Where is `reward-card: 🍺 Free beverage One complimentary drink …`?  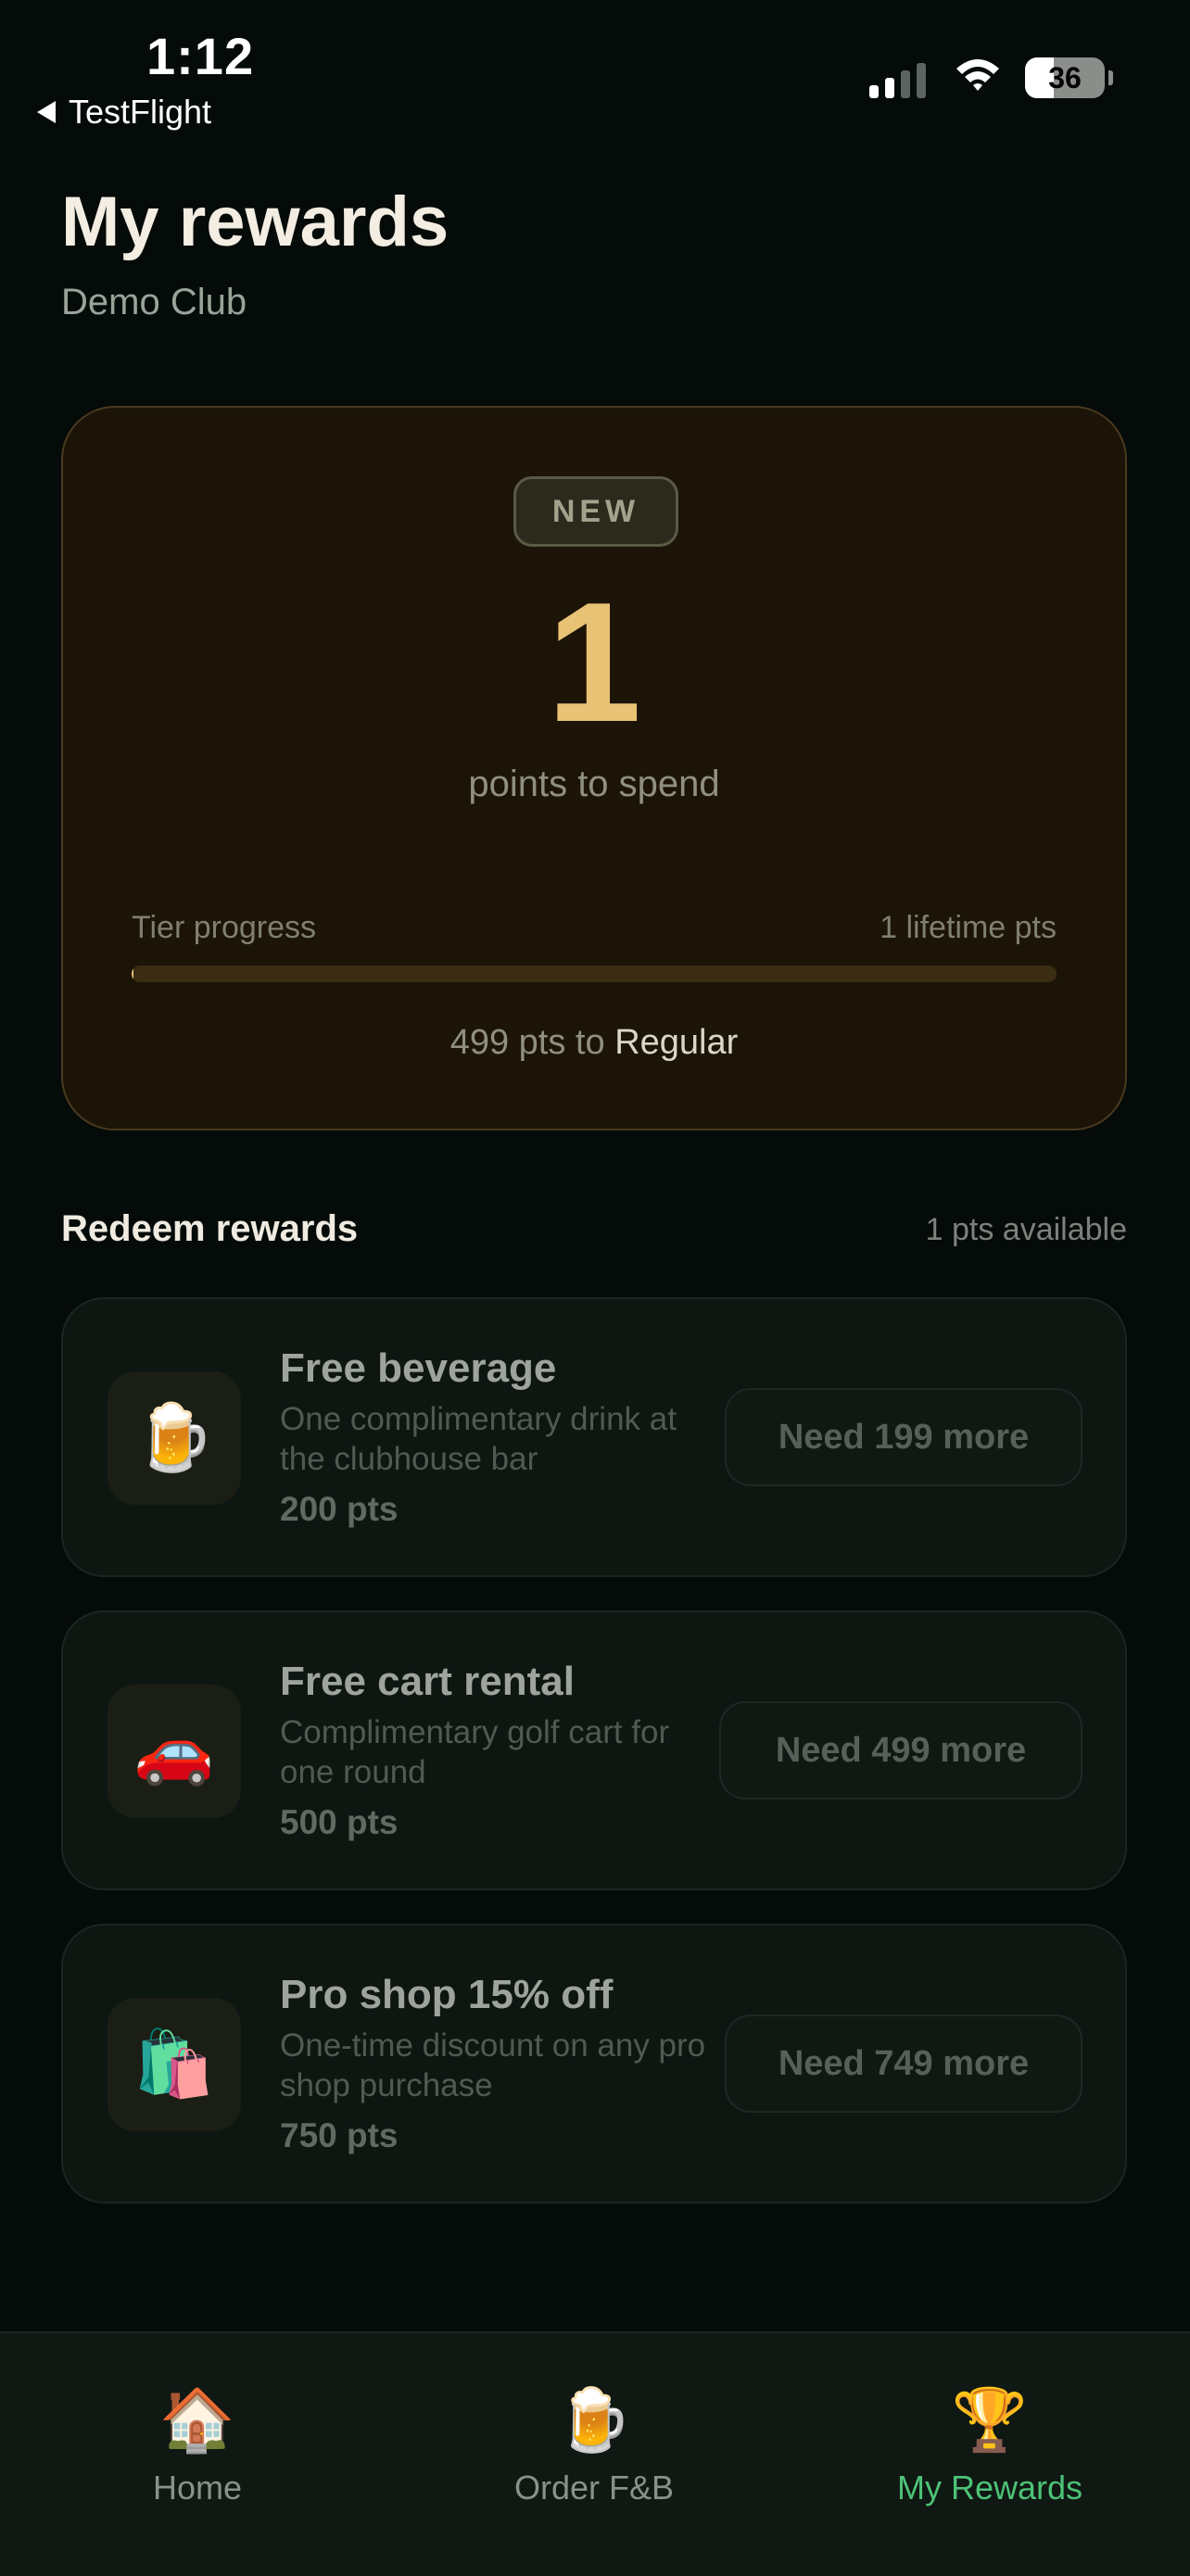
reward-card: 🍺 Free beverage One complimentary drink … is located at coordinates (594, 1437).